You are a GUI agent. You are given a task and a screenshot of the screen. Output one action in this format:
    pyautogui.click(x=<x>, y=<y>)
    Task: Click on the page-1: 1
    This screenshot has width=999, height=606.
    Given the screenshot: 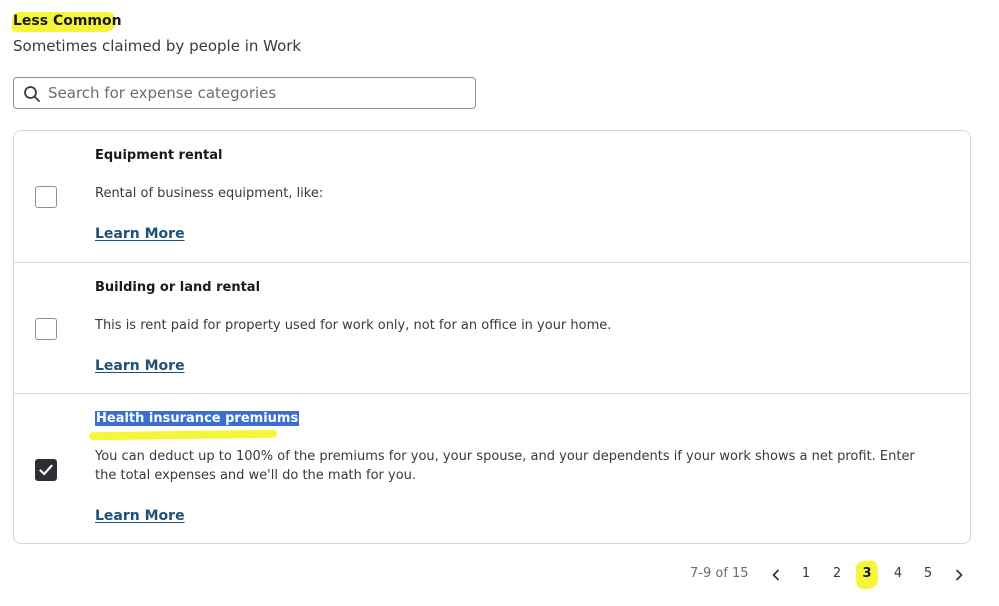 What is the action you would take?
    pyautogui.click(x=806, y=574)
    